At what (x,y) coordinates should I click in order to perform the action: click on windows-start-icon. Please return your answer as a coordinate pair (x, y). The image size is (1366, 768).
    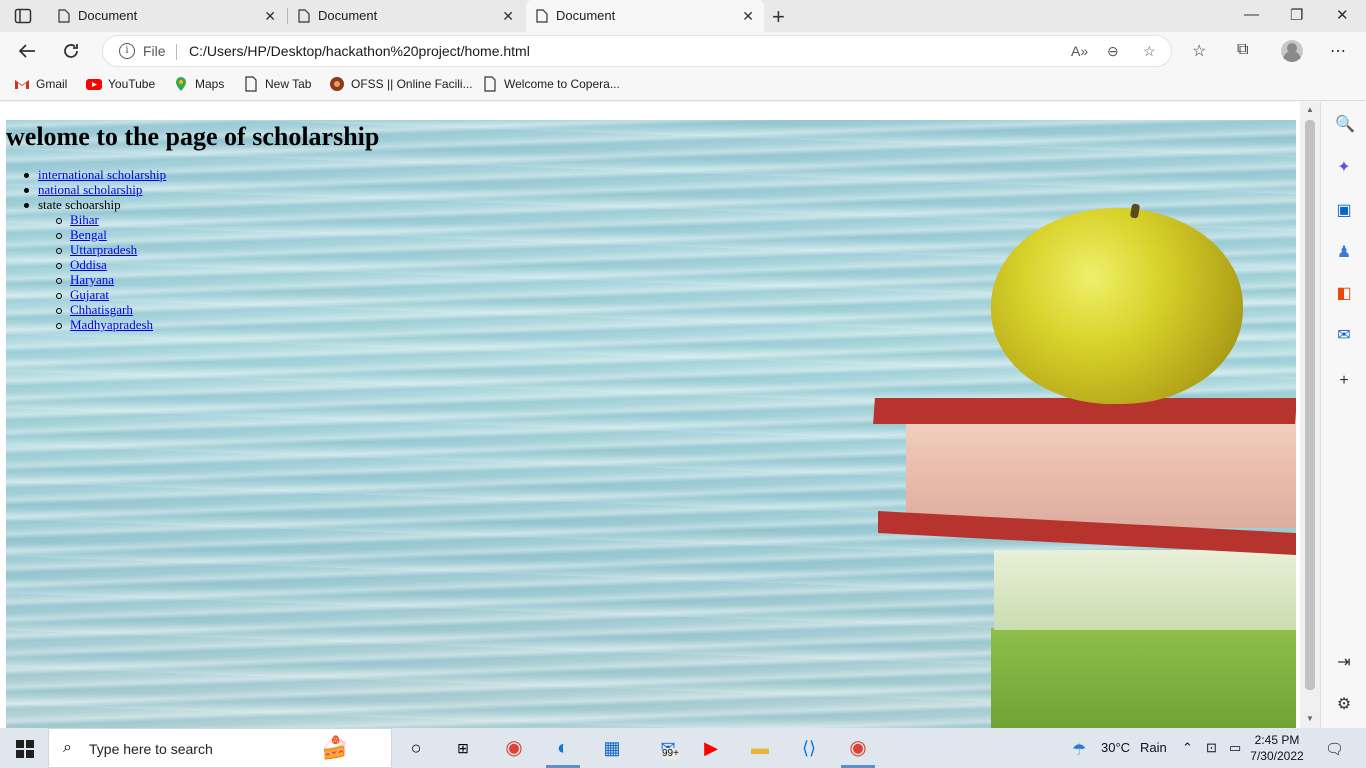
    Looking at the image, I should click on (25, 749).